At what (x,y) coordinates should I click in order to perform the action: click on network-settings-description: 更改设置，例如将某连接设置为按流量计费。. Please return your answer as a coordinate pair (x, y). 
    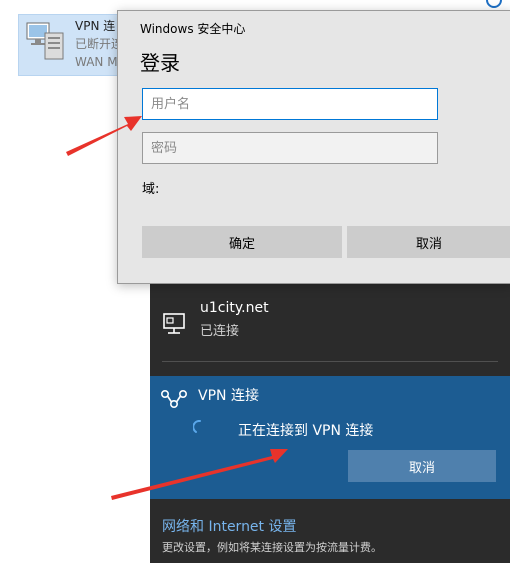
    Looking at the image, I should click on (272, 547).